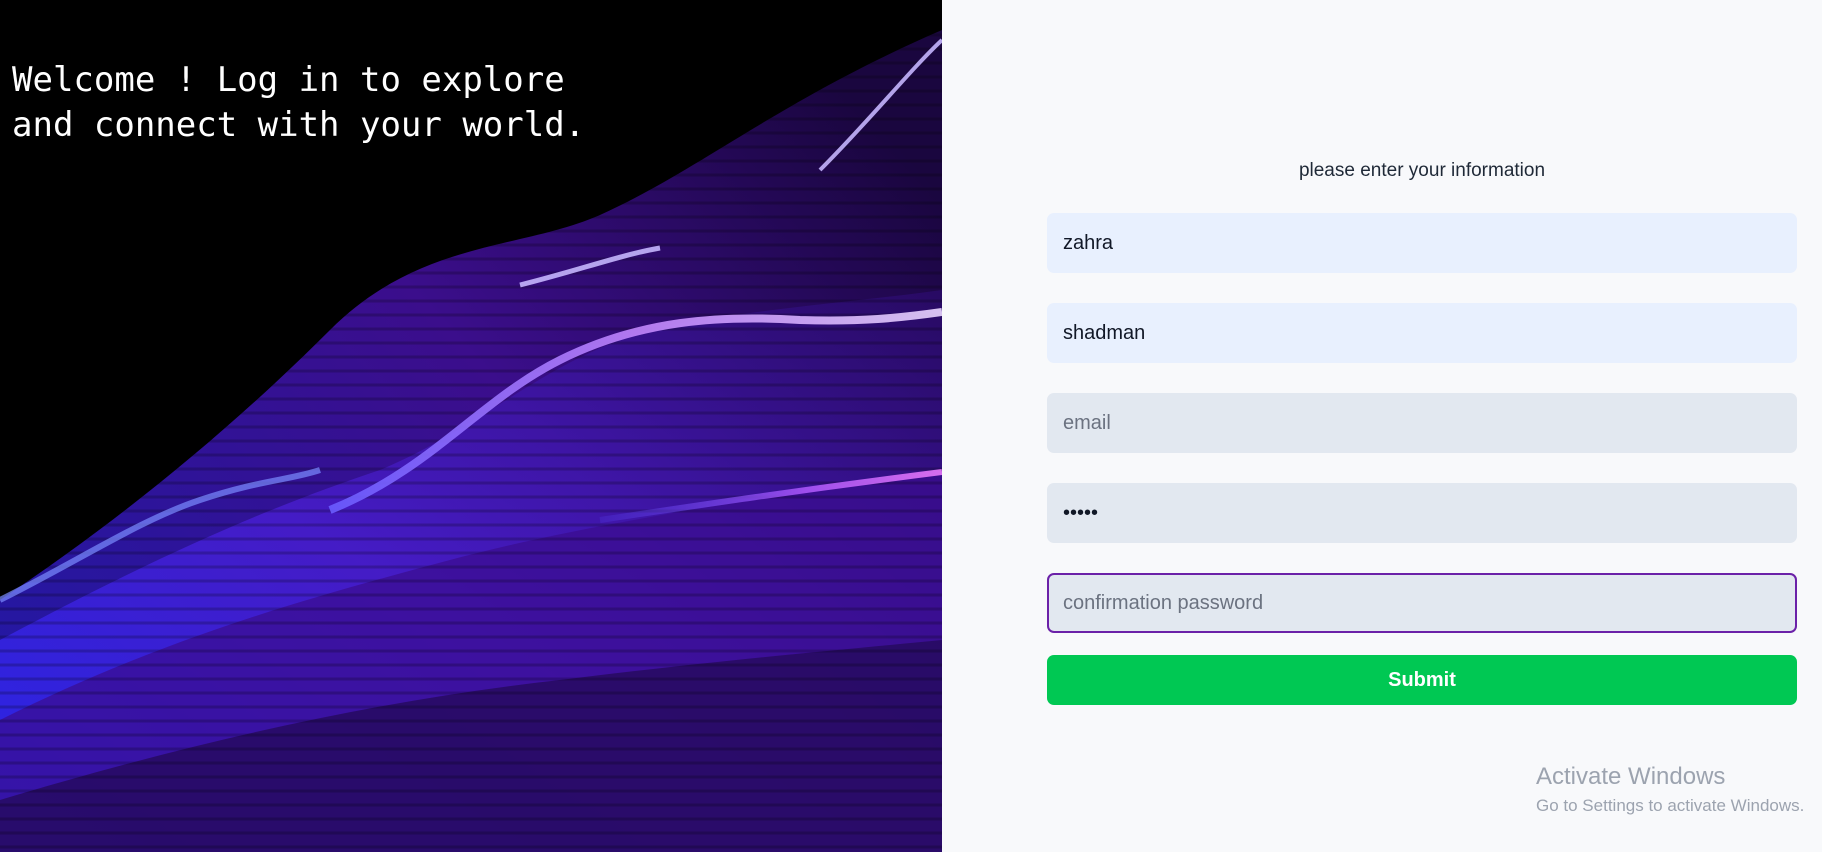 This screenshot has height=852, width=1822. Describe the element at coordinates (1422, 603) in the screenshot. I see `confirm-password-input` at that location.